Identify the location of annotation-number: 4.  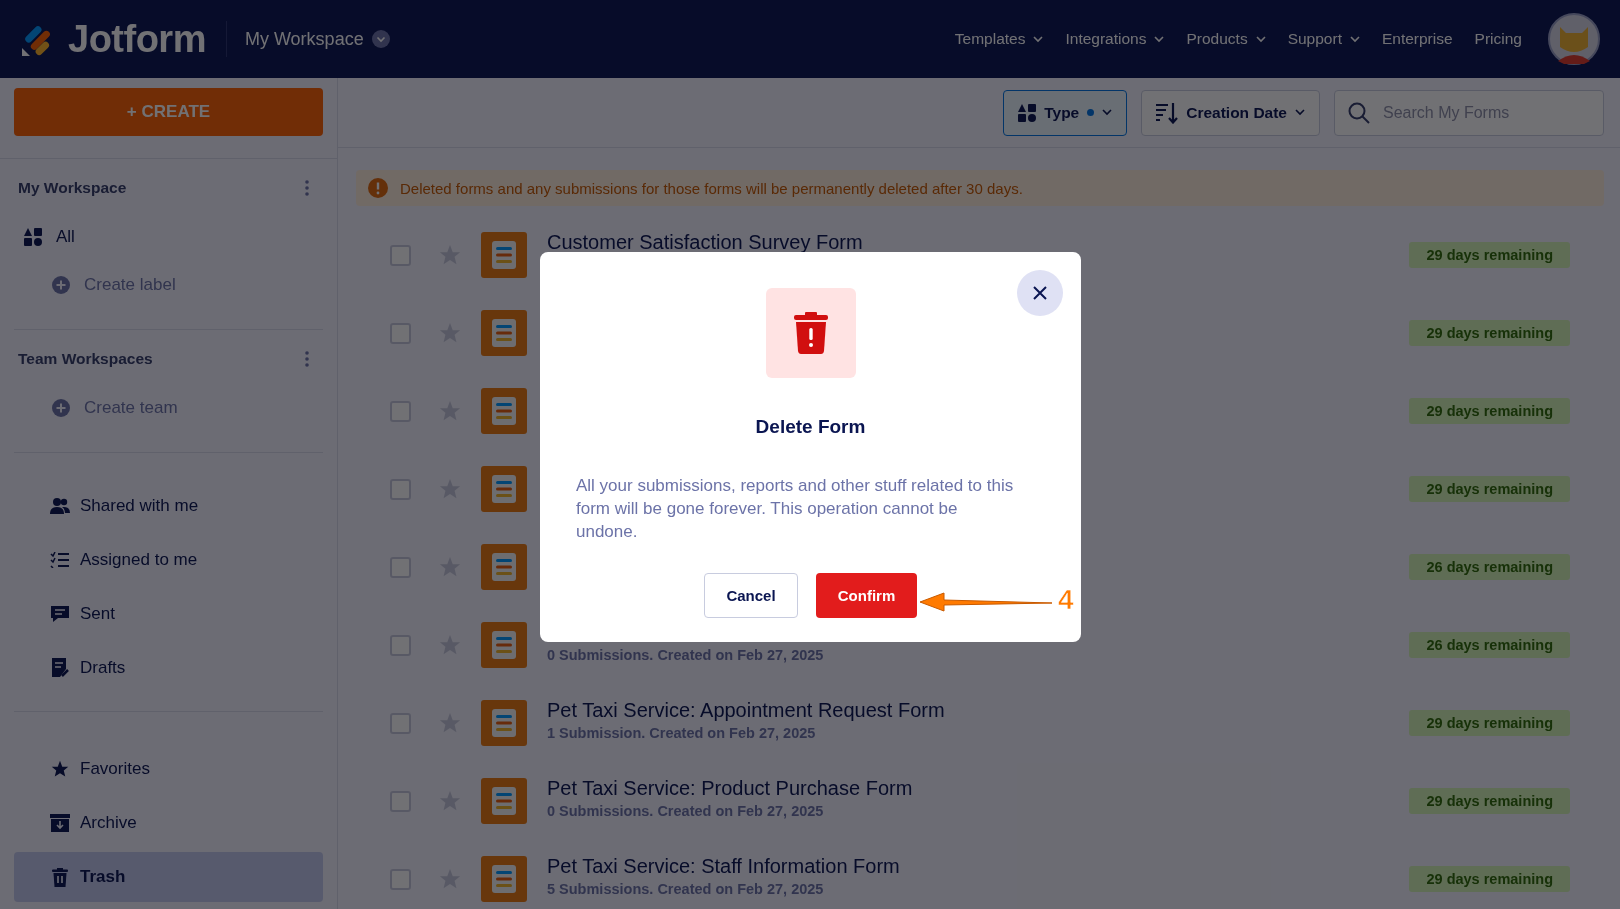
(1066, 600).